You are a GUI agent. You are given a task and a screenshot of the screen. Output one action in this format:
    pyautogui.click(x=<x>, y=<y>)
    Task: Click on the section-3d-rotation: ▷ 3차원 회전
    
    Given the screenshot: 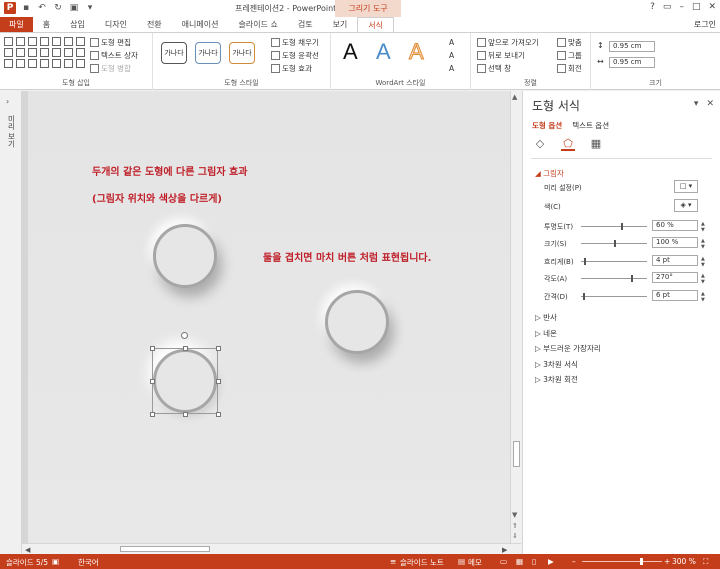 What is the action you would take?
    pyautogui.click(x=556, y=379)
    